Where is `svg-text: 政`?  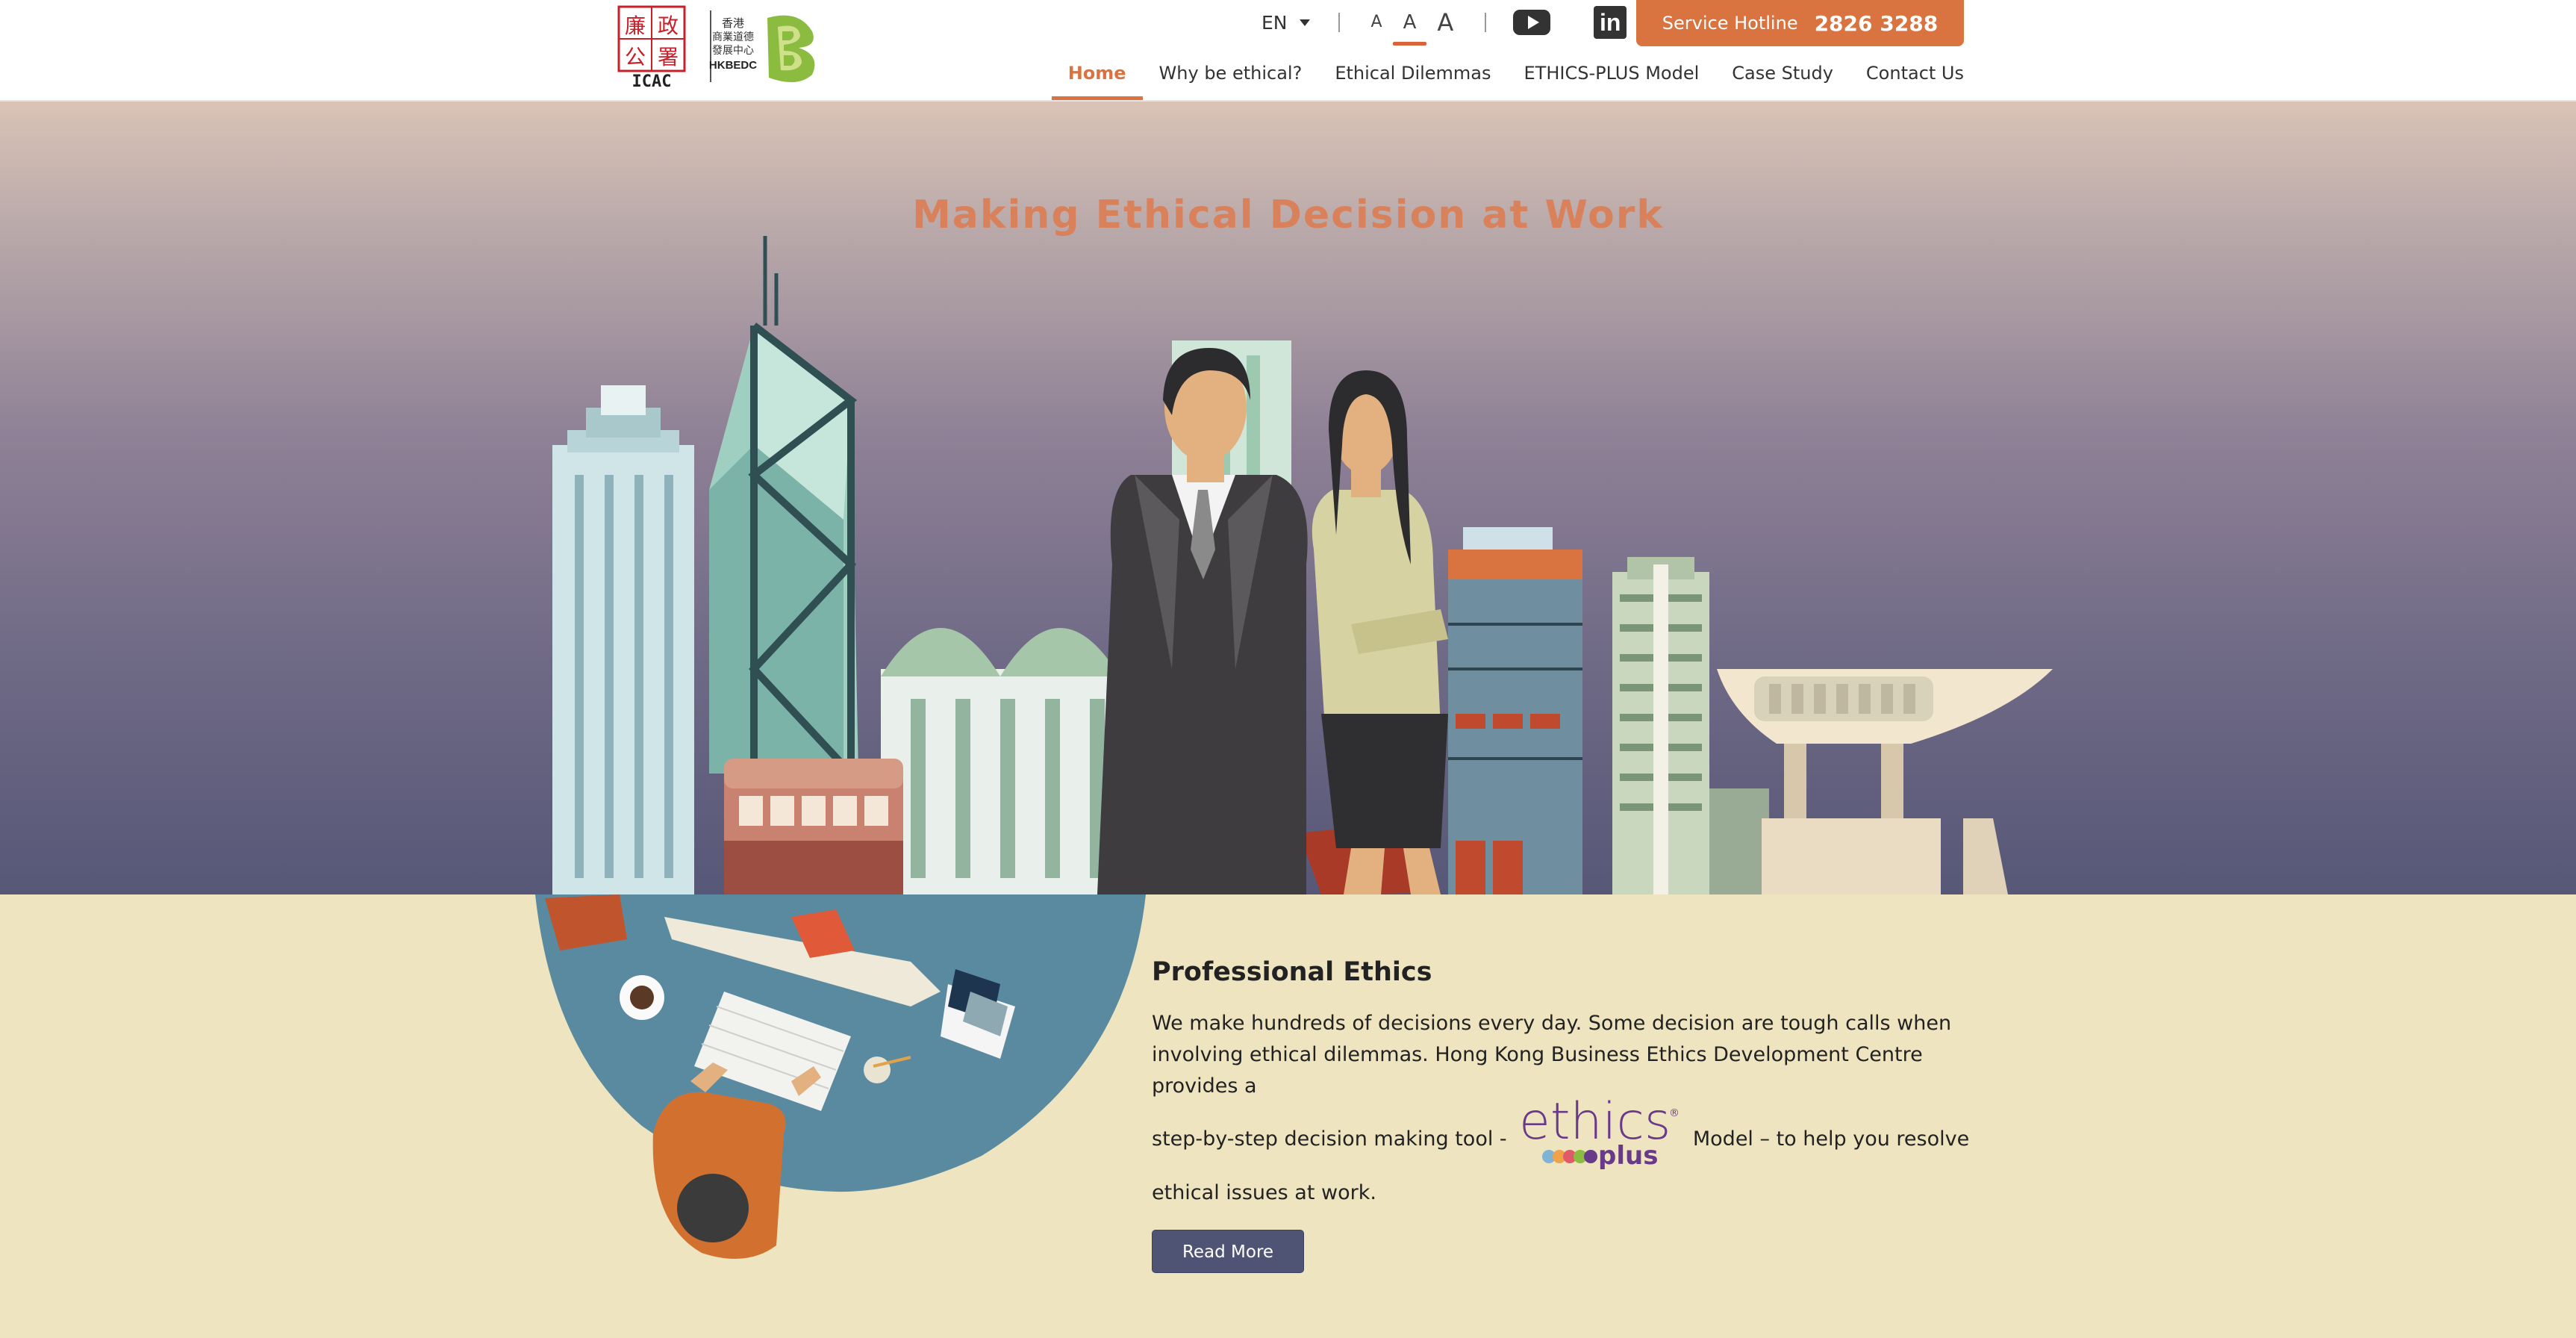
svg-text: 政 is located at coordinates (668, 25).